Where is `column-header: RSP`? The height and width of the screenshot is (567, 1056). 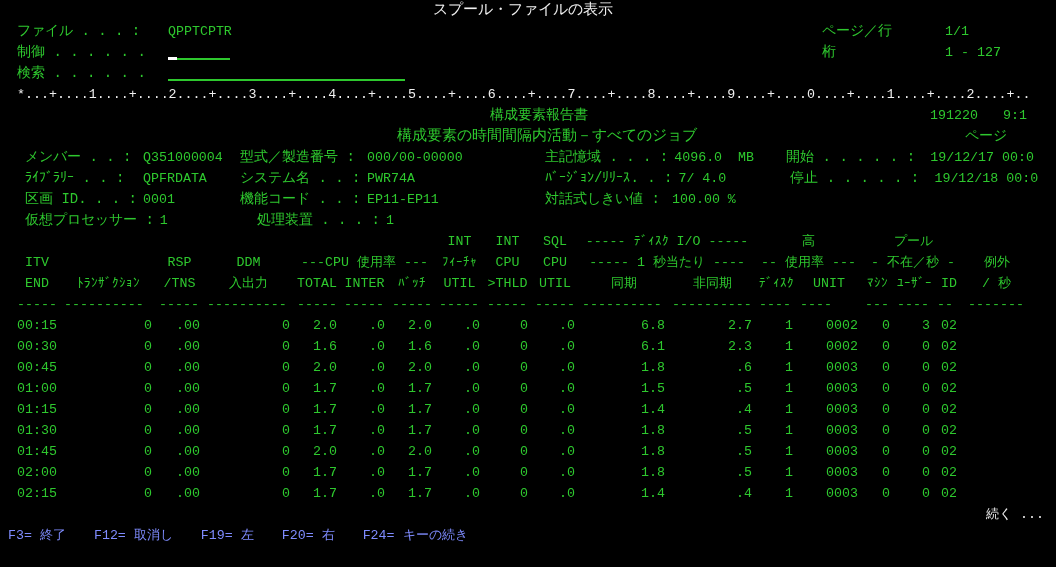 column-header: RSP is located at coordinates (179, 262).